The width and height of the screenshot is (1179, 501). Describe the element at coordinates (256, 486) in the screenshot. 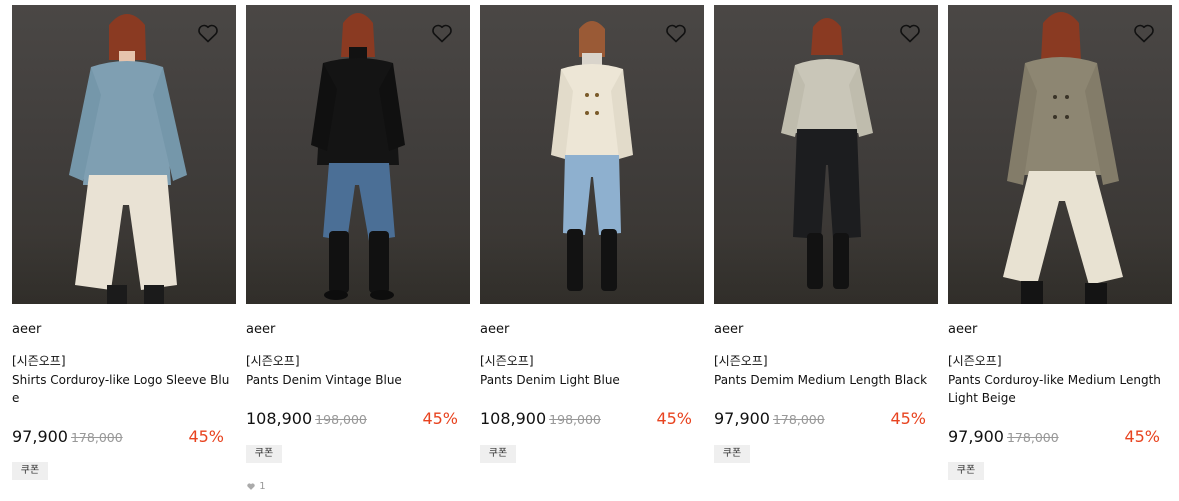

I see `like-count: 1` at that location.